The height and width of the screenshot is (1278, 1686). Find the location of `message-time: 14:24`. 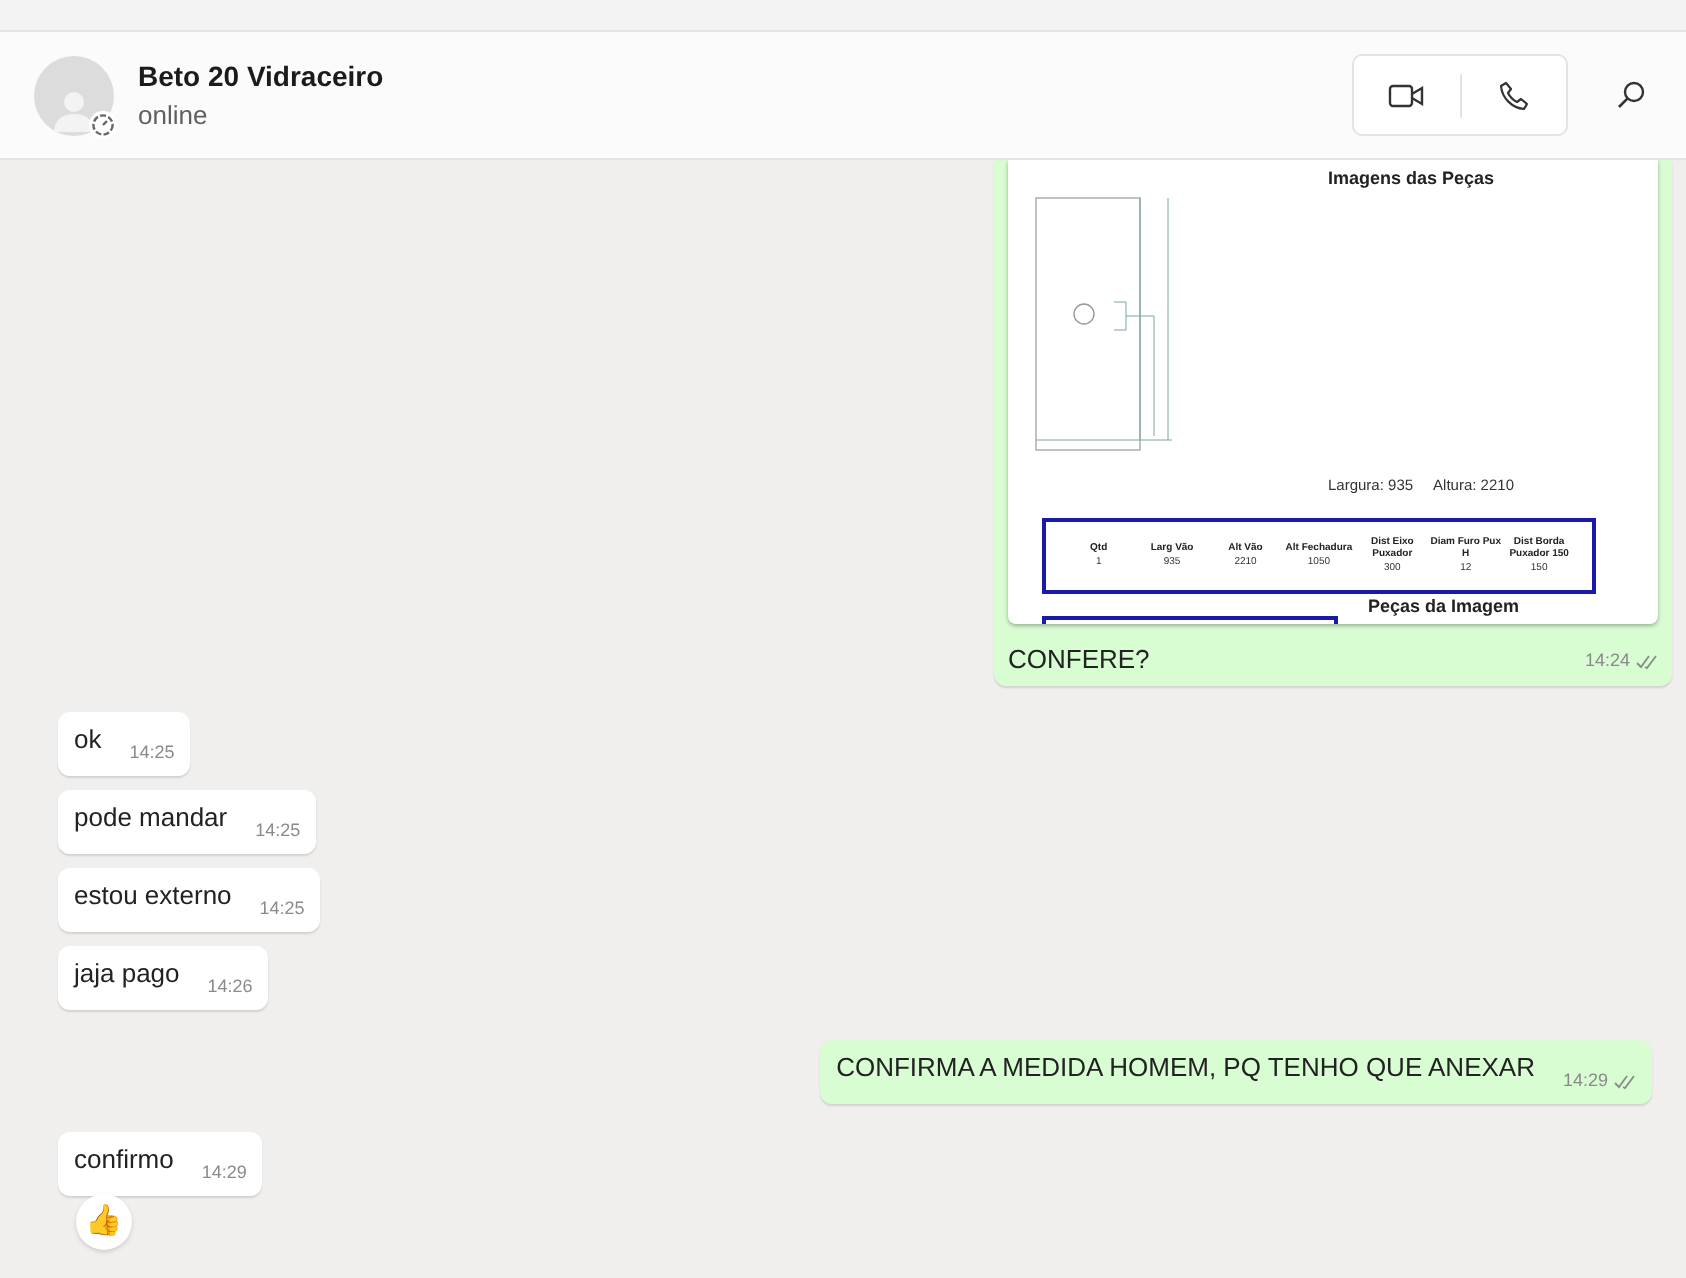

message-time: 14:24 is located at coordinates (1607, 661).